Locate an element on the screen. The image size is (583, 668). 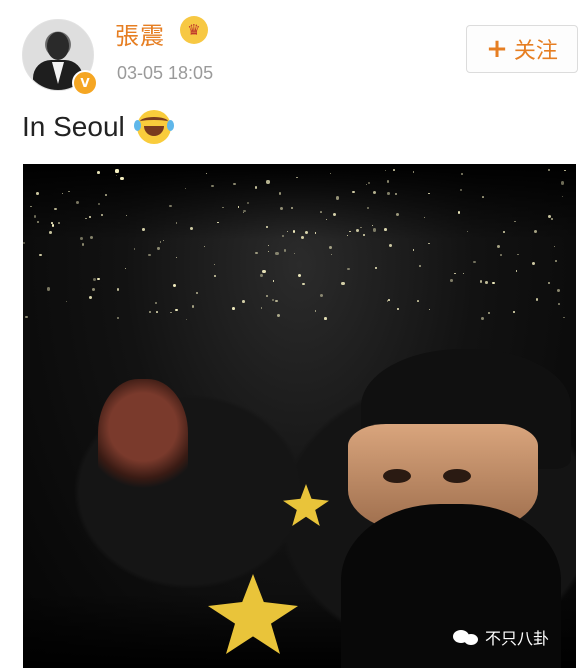
follow-label: 关注 is located at coordinates (535, 51).